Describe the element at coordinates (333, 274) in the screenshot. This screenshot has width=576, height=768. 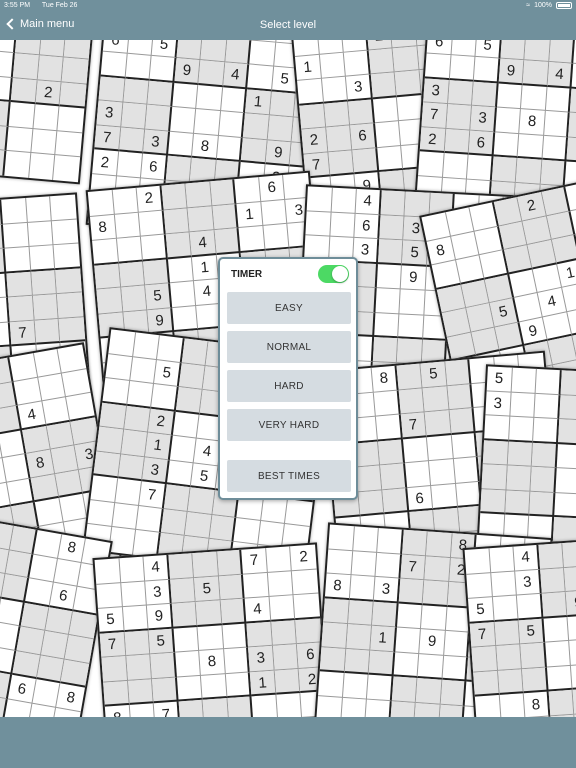
I see `timer-toggle` at that location.